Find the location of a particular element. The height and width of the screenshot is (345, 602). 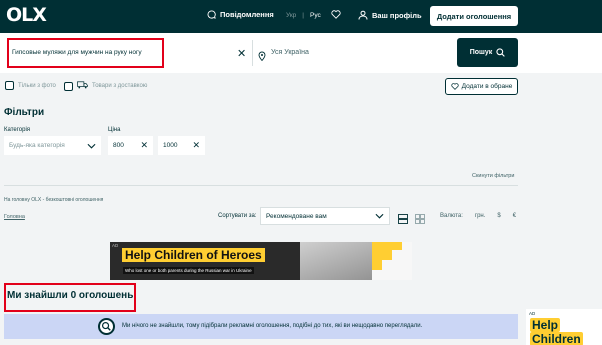

results-highlight-box is located at coordinates (70, 297).